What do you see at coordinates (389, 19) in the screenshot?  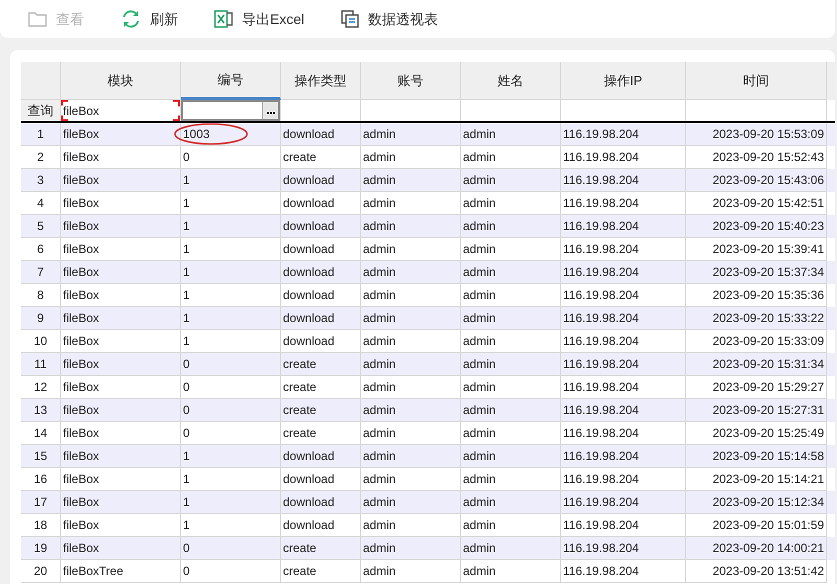 I see `toolbar-button: 数据透视表` at bounding box center [389, 19].